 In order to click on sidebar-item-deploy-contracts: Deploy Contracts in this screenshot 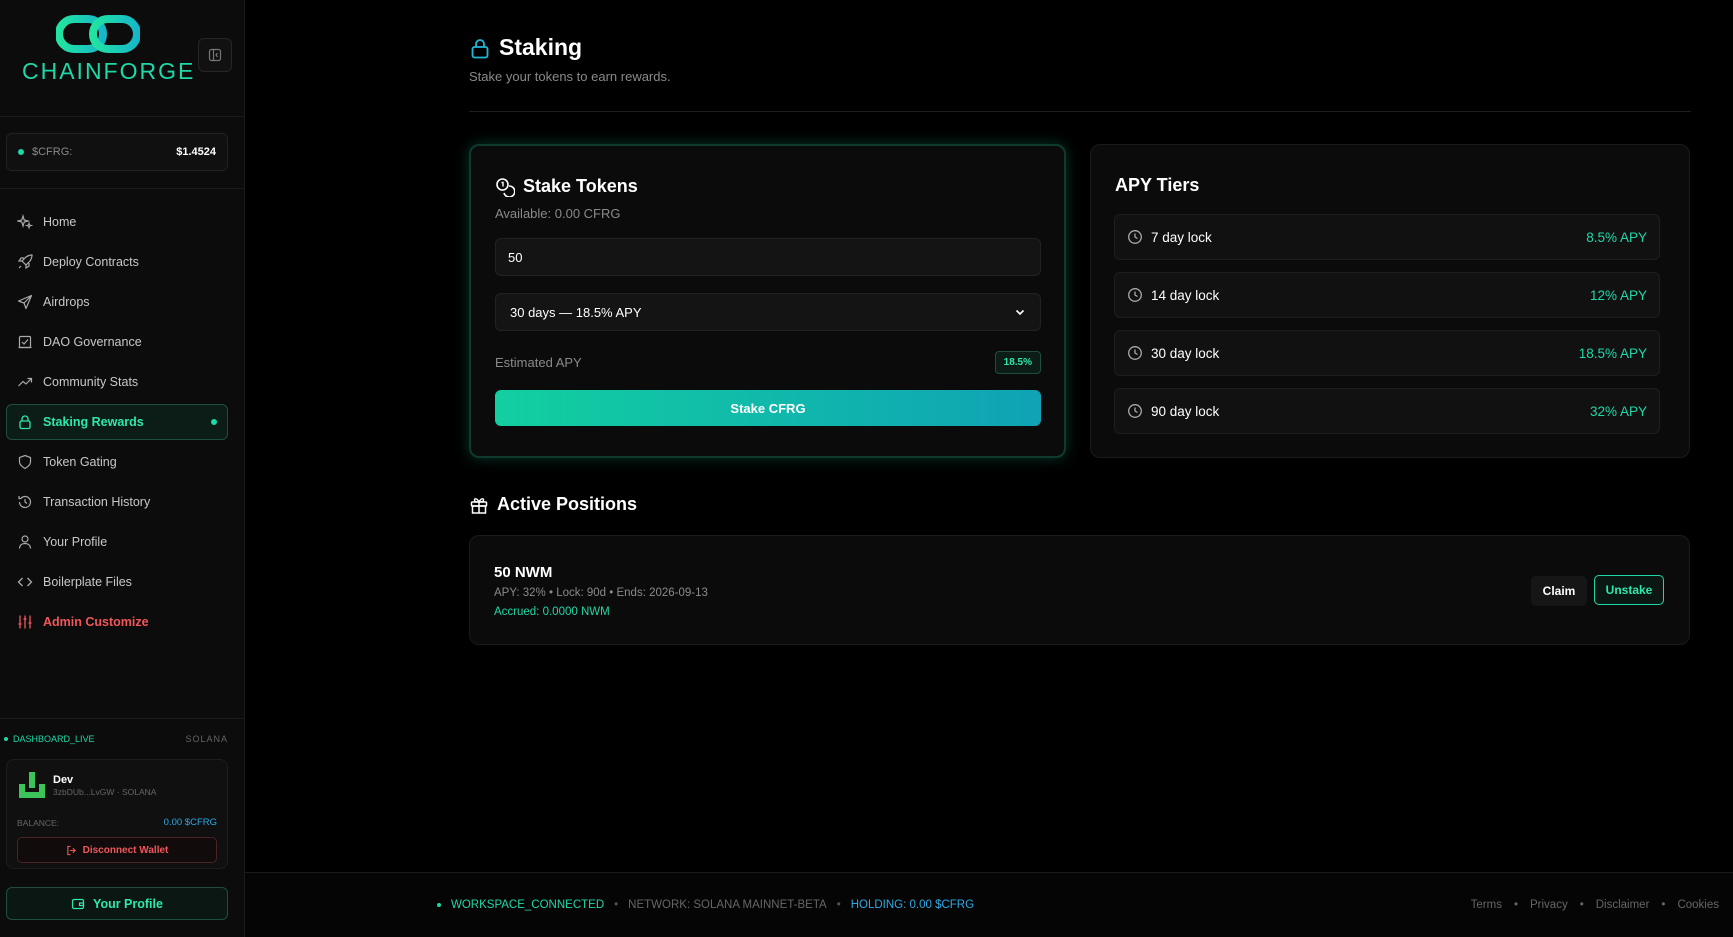, I will do `click(117, 262)`.